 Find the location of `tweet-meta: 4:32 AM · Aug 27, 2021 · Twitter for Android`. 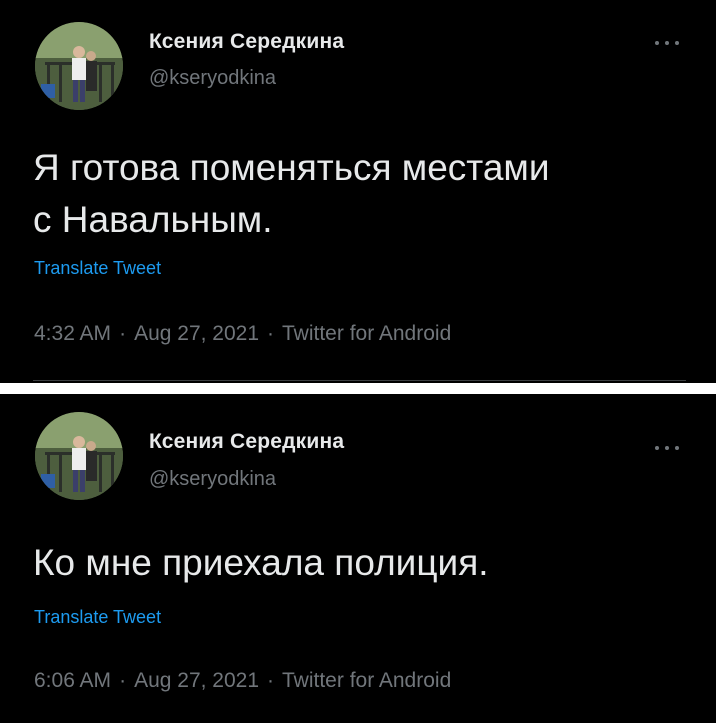

tweet-meta: 4:32 AM · Aug 27, 2021 · Twitter for Android is located at coordinates (242, 334).